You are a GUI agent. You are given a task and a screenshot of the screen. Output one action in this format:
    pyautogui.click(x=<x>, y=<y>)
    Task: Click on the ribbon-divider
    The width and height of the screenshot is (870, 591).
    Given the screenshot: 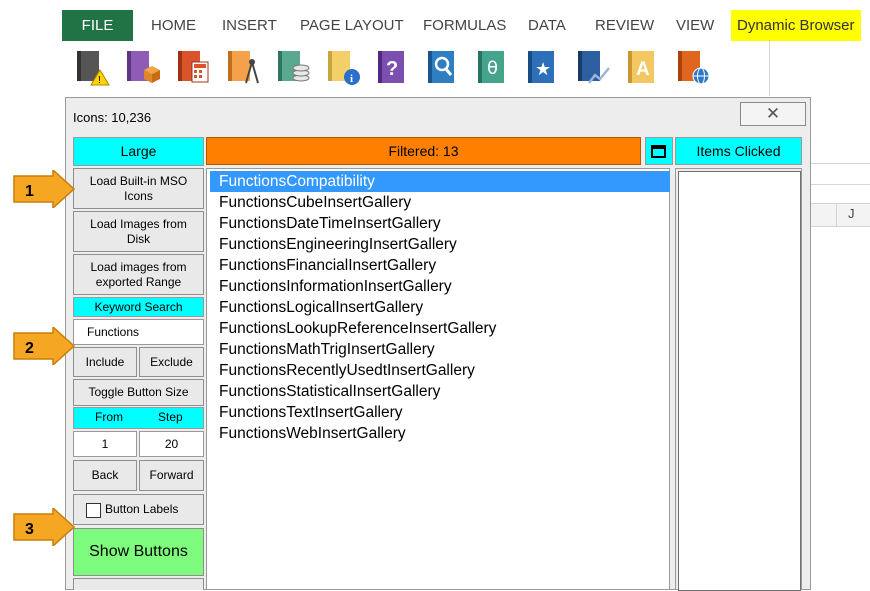 What is the action you would take?
    pyautogui.click(x=769, y=68)
    